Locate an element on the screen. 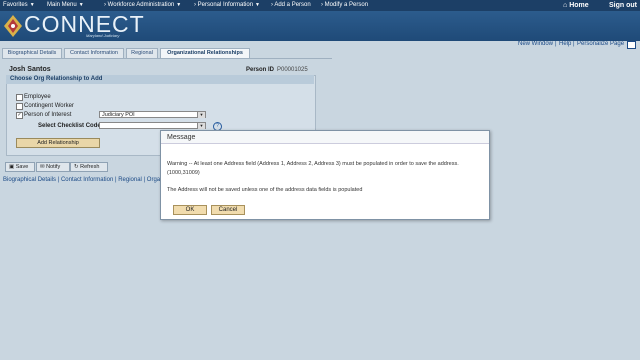 This screenshot has width=640, height=360. refresh-icon: ↻ is located at coordinates (76, 167).